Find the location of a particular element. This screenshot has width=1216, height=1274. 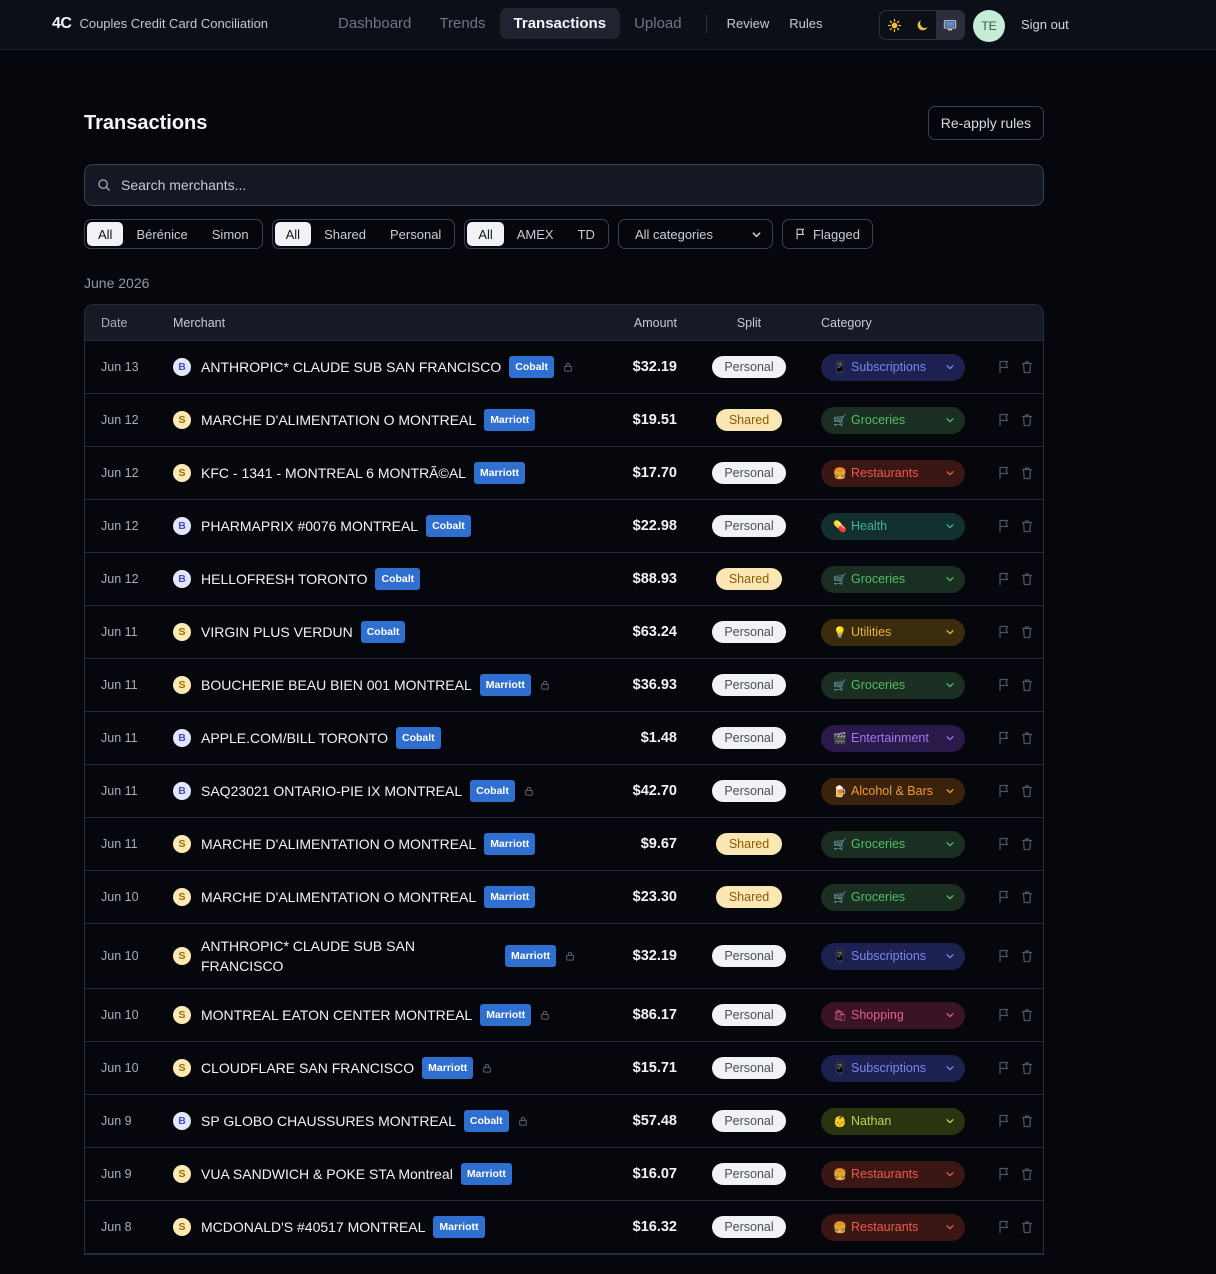

sun-icon is located at coordinates (894, 25).